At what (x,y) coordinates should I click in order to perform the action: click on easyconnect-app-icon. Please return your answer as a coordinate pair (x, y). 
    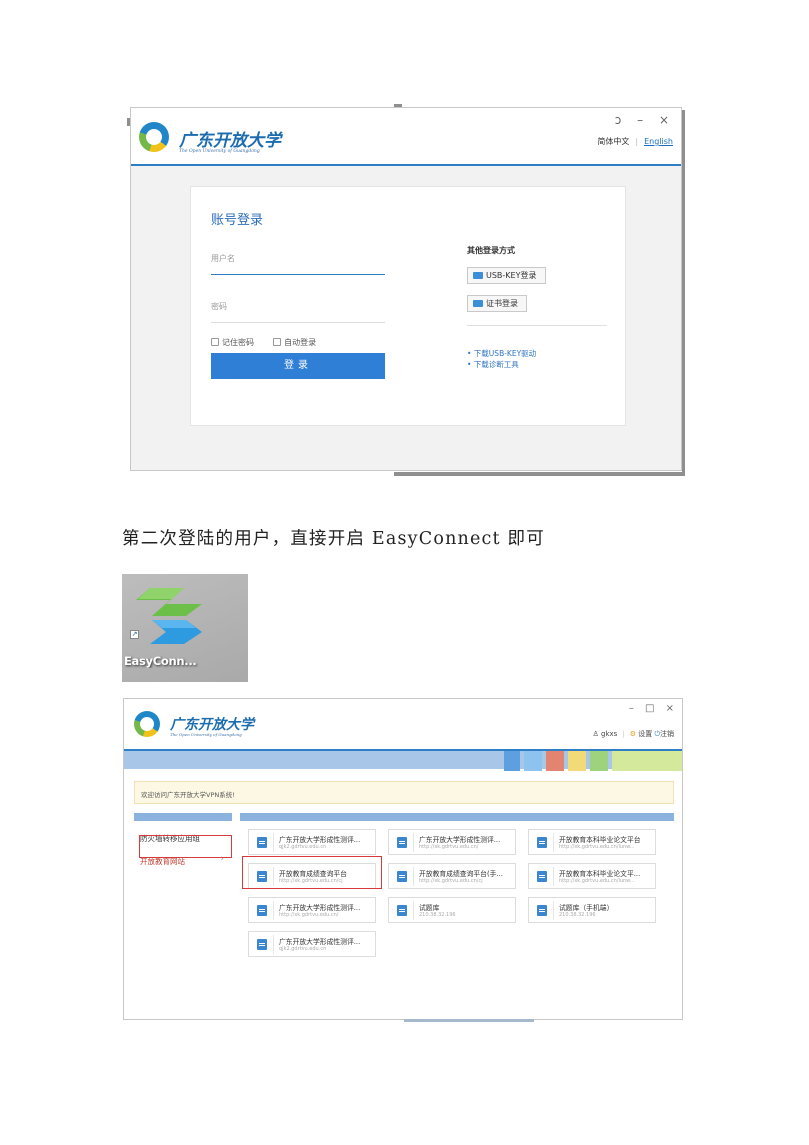
    Looking at the image, I should click on (171, 615).